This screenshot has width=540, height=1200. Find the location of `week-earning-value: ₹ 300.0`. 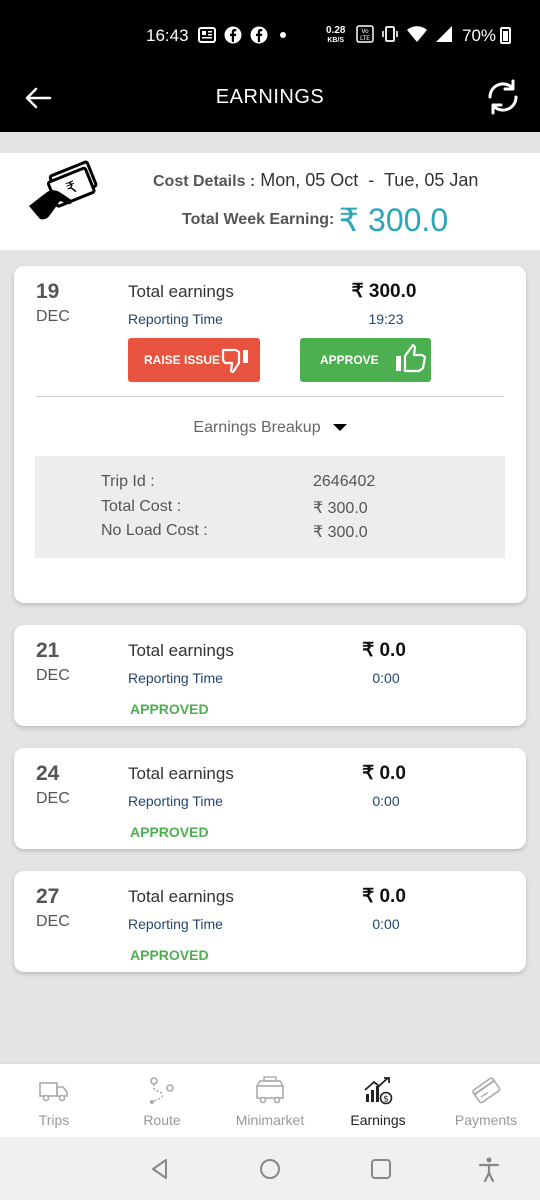

week-earning-value: ₹ 300.0 is located at coordinates (393, 220).